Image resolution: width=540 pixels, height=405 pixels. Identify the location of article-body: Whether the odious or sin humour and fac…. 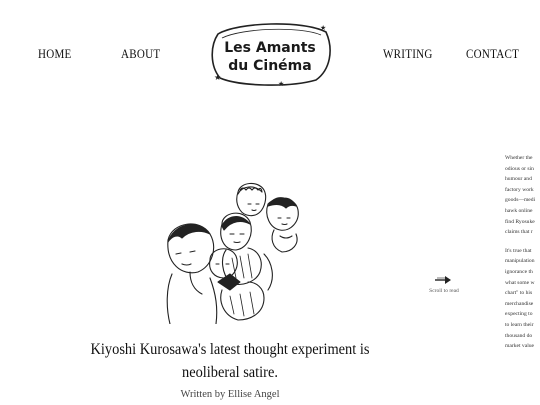
(522, 256).